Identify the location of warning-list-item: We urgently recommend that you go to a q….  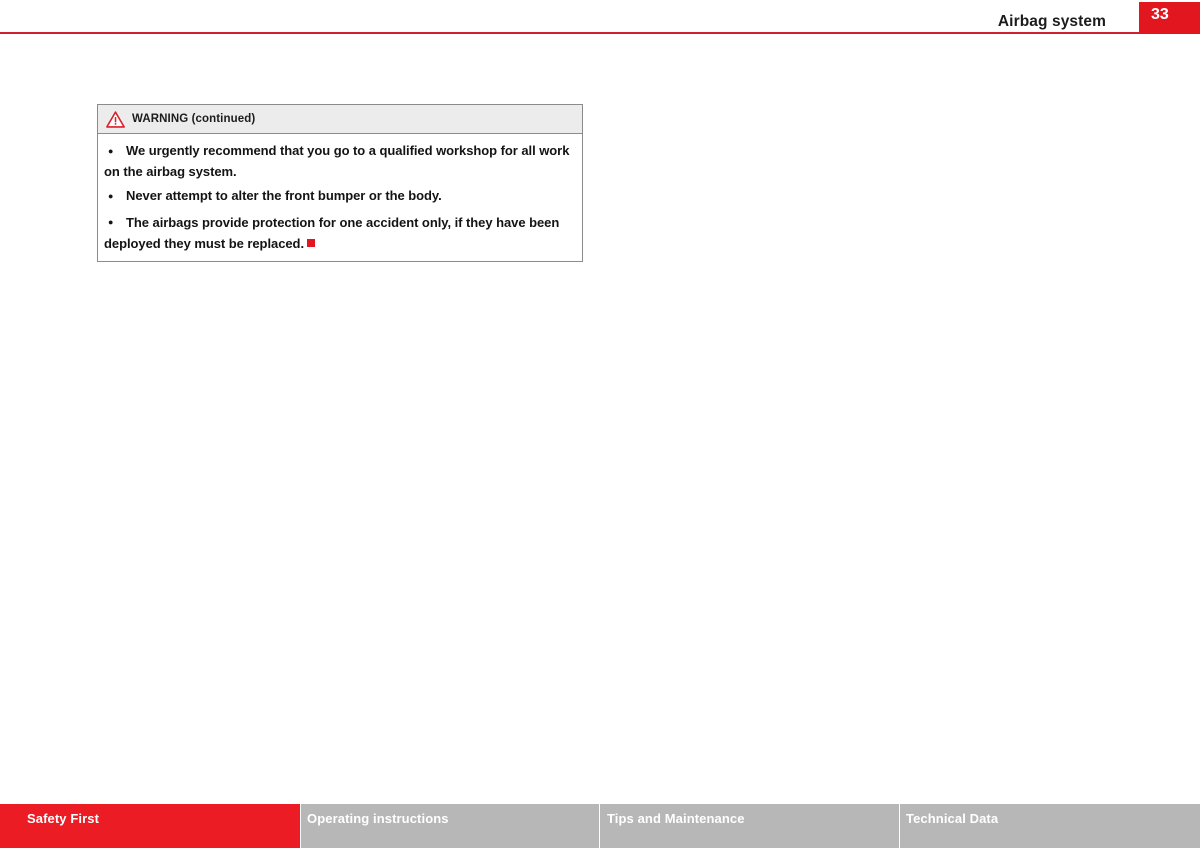
(339, 161).